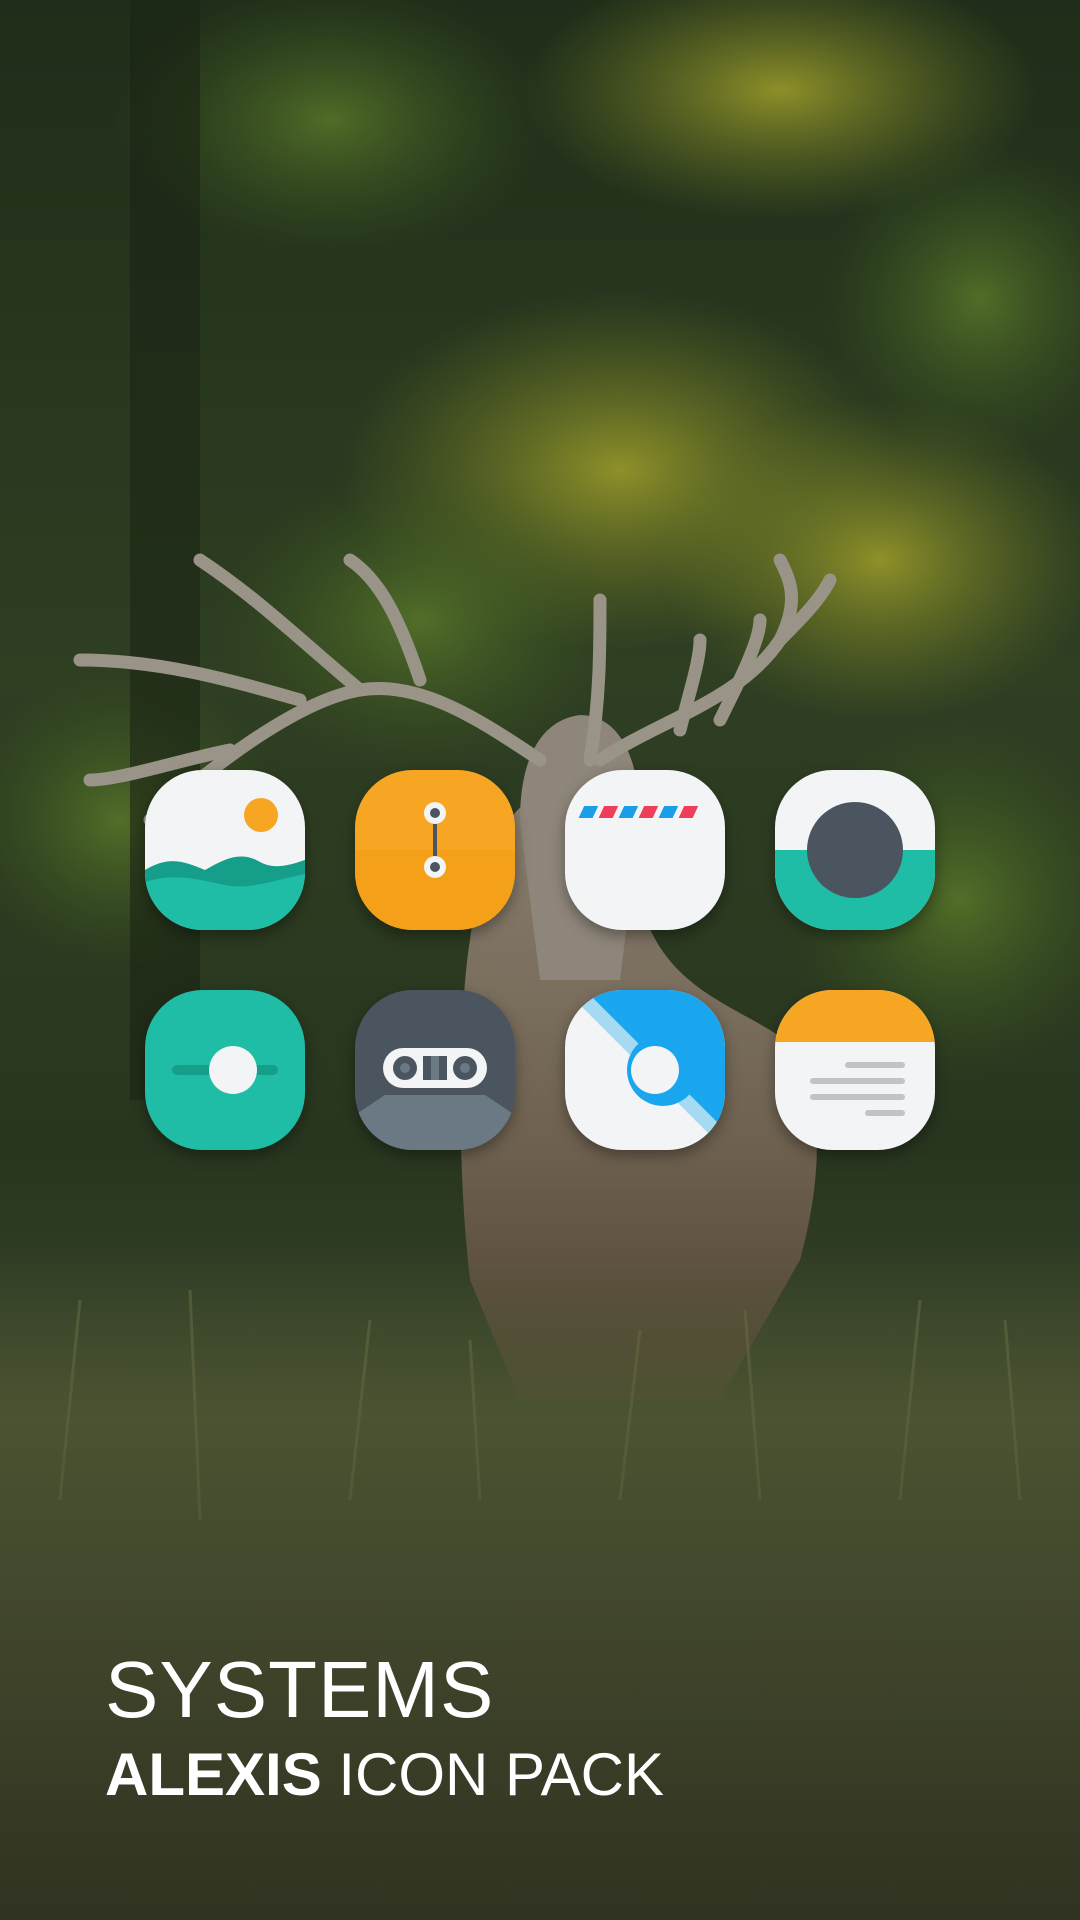  What do you see at coordinates (492, 1774) in the screenshot?
I see `subtitle-rest: ICON PACK` at bounding box center [492, 1774].